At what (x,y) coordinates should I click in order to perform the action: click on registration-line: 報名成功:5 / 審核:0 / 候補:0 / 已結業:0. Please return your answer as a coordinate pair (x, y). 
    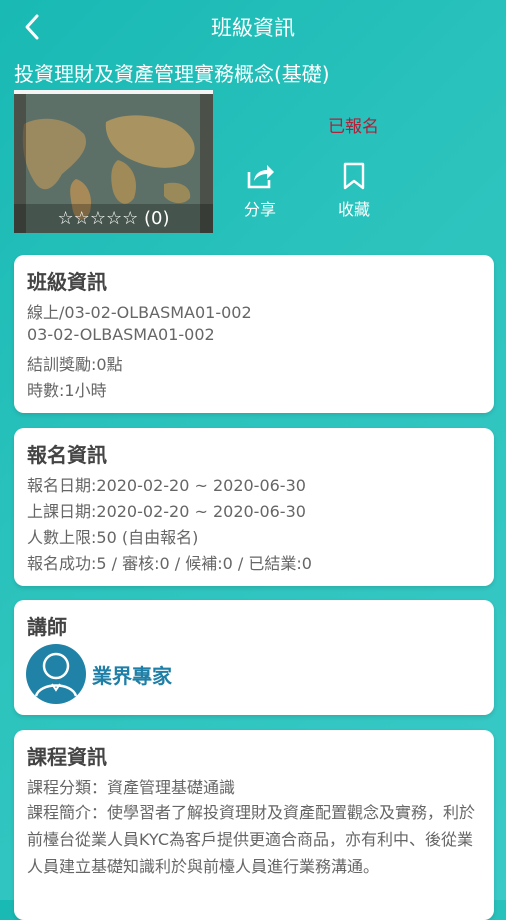
    Looking at the image, I should click on (169, 563).